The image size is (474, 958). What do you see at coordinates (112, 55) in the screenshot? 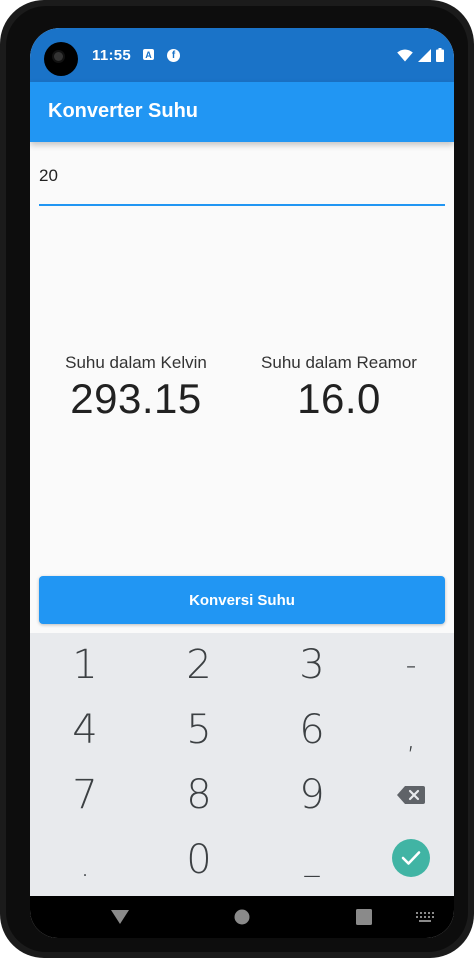
I see `status-time: 11:55` at bounding box center [112, 55].